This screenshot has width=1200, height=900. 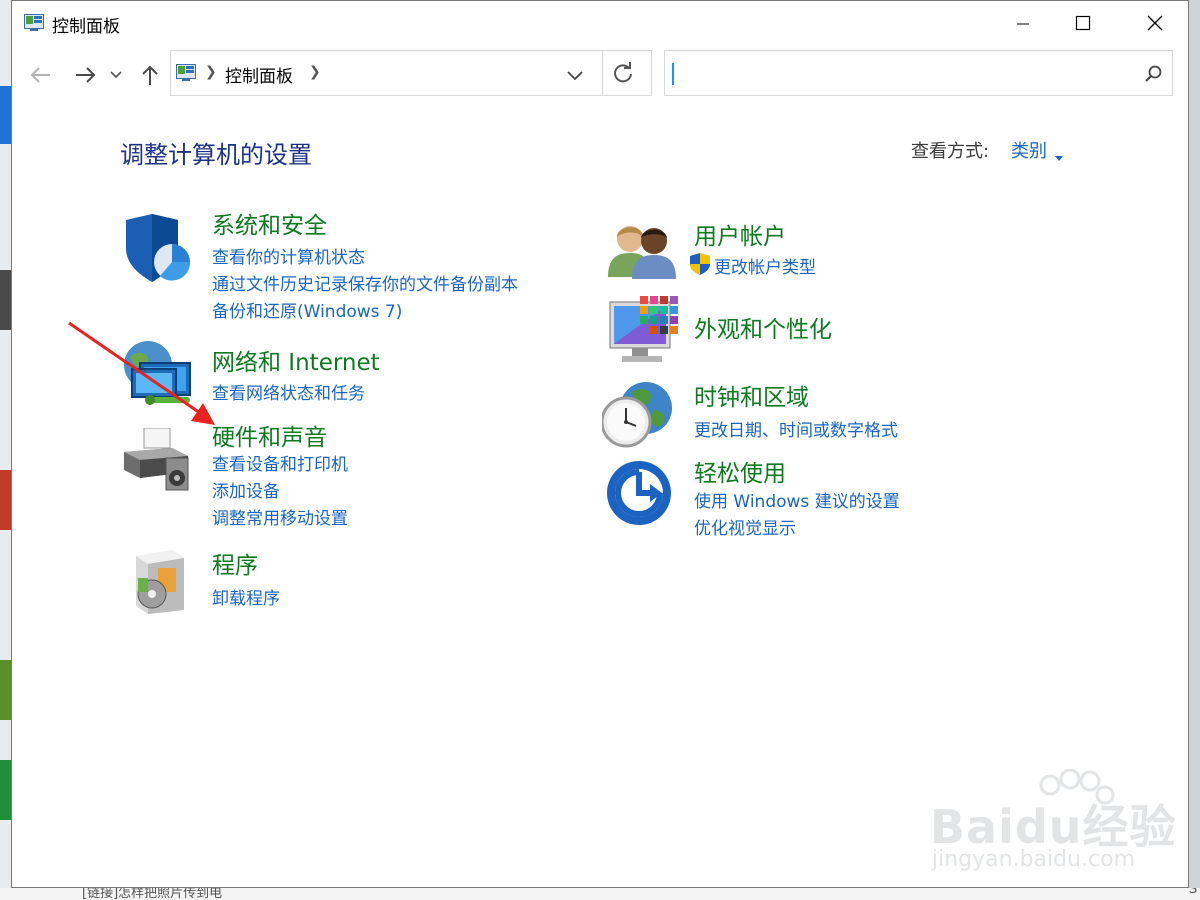 I want to click on link-uninstall-program: 卸载程序, so click(x=246, y=596).